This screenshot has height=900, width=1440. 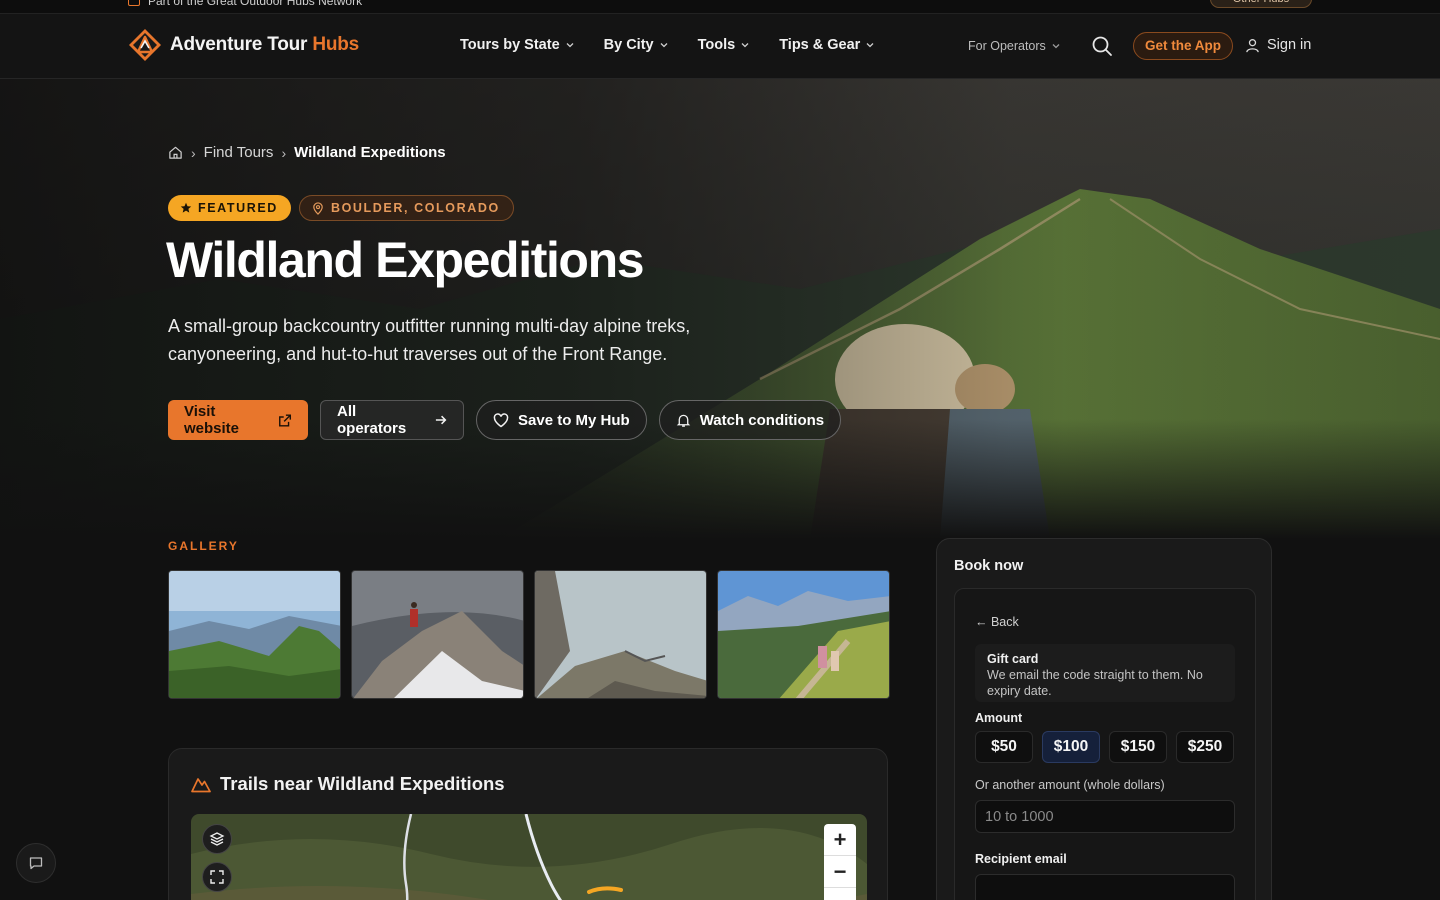 I want to click on trails-card: Trails near Wildland Expeditions + − ▲, so click(x=528, y=824).